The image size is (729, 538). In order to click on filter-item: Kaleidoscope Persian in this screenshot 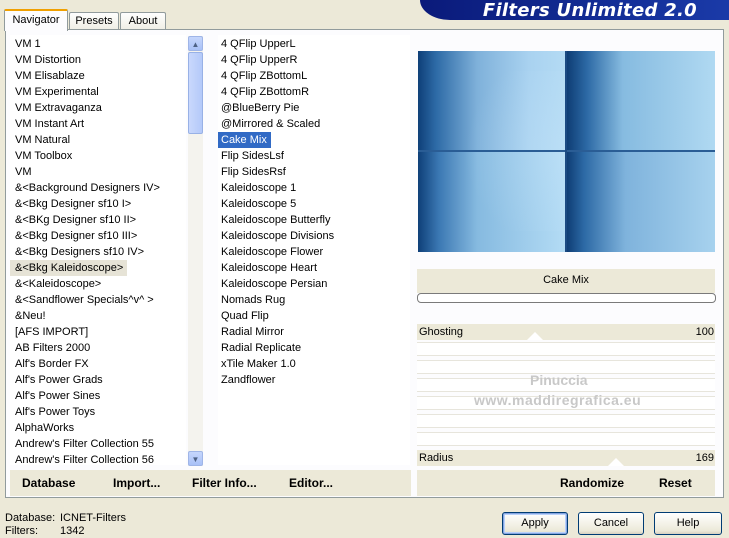, I will do `click(314, 284)`.